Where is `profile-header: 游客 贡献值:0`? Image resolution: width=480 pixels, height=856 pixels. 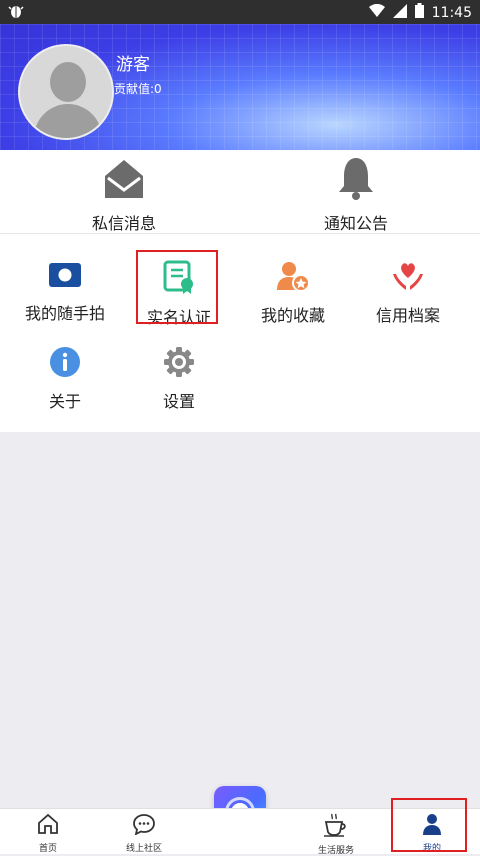 profile-header: 游客 贡献值:0 is located at coordinates (240, 87).